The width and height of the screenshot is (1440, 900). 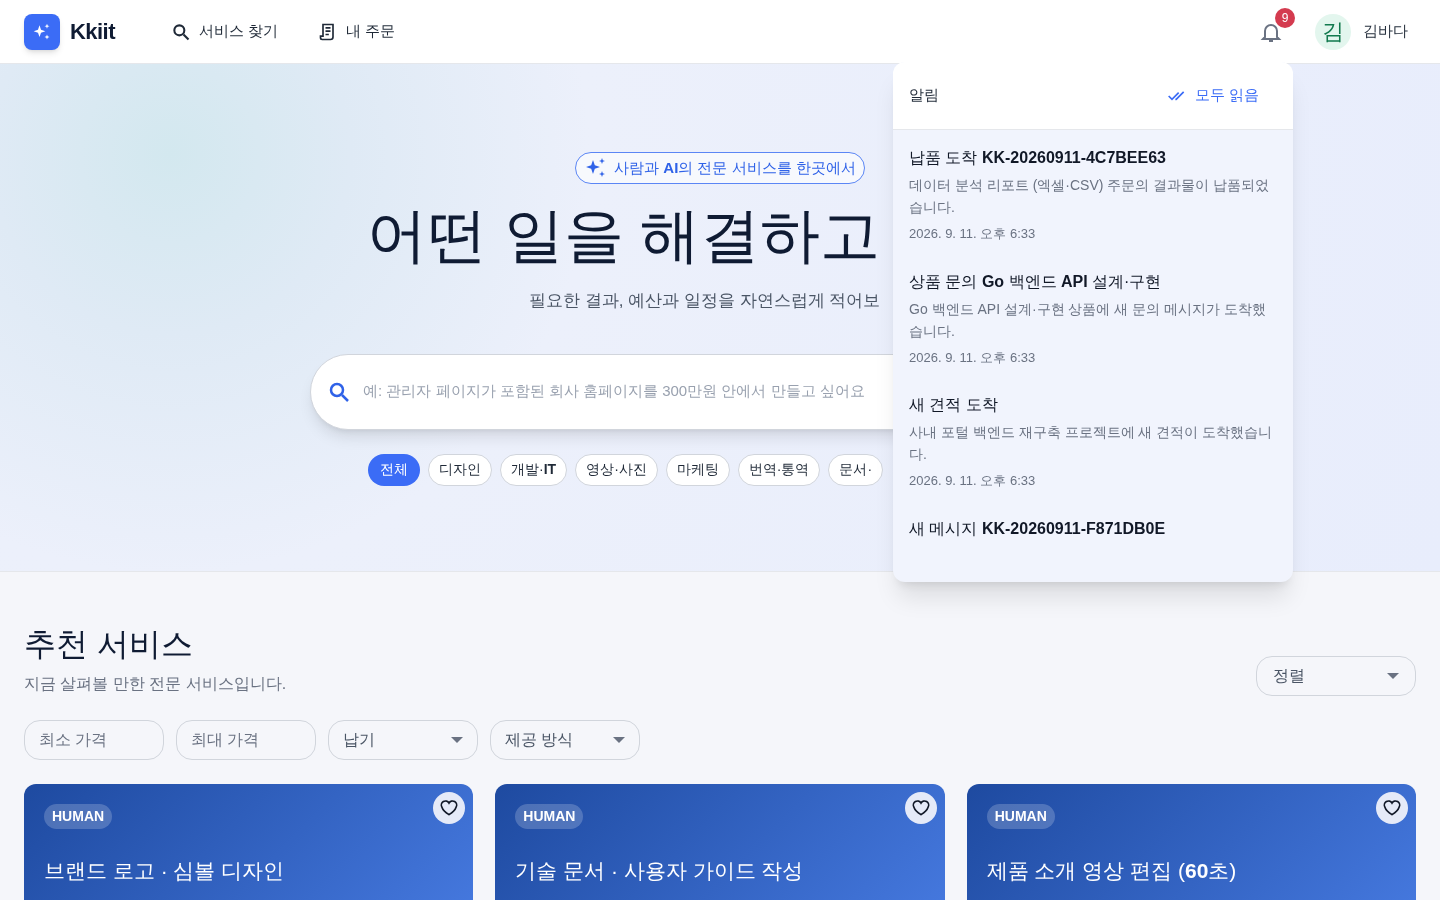 What do you see at coordinates (624, 236) in the screenshot?
I see `hero-heading: 어떤 일을 해결하고` at bounding box center [624, 236].